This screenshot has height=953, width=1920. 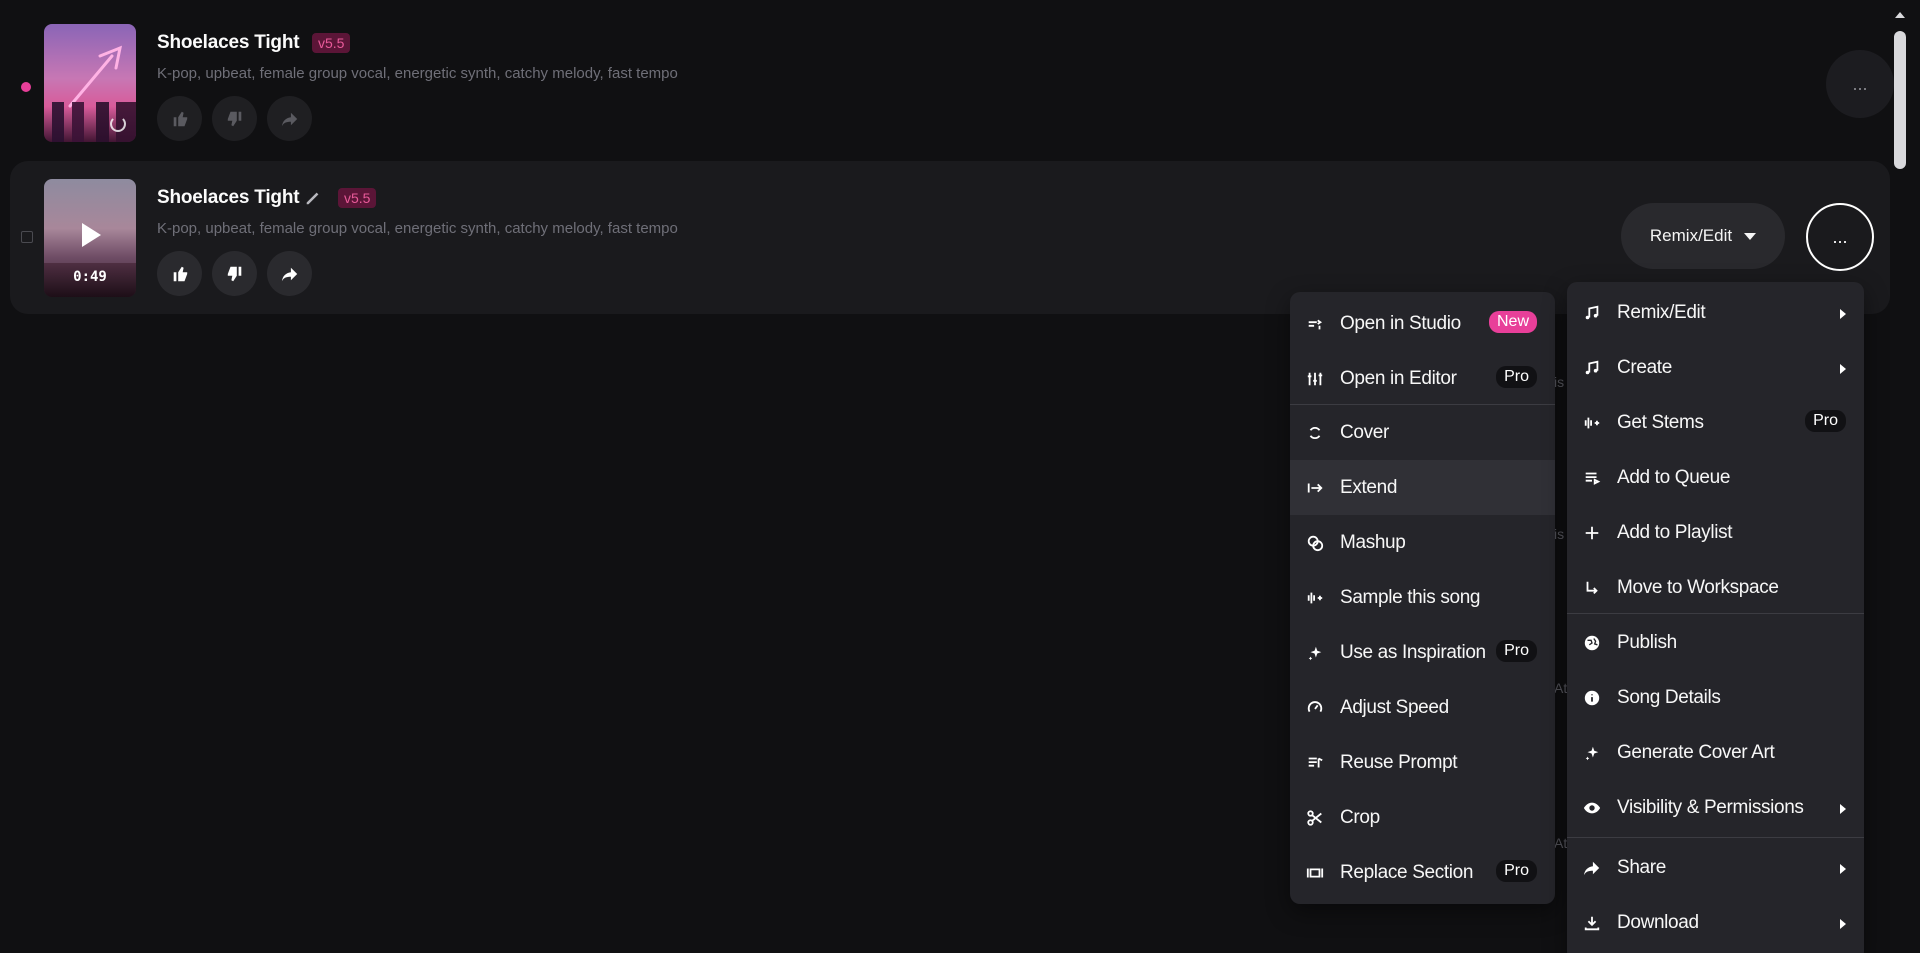 I want to click on menu-item-label: Publish, so click(x=1647, y=642).